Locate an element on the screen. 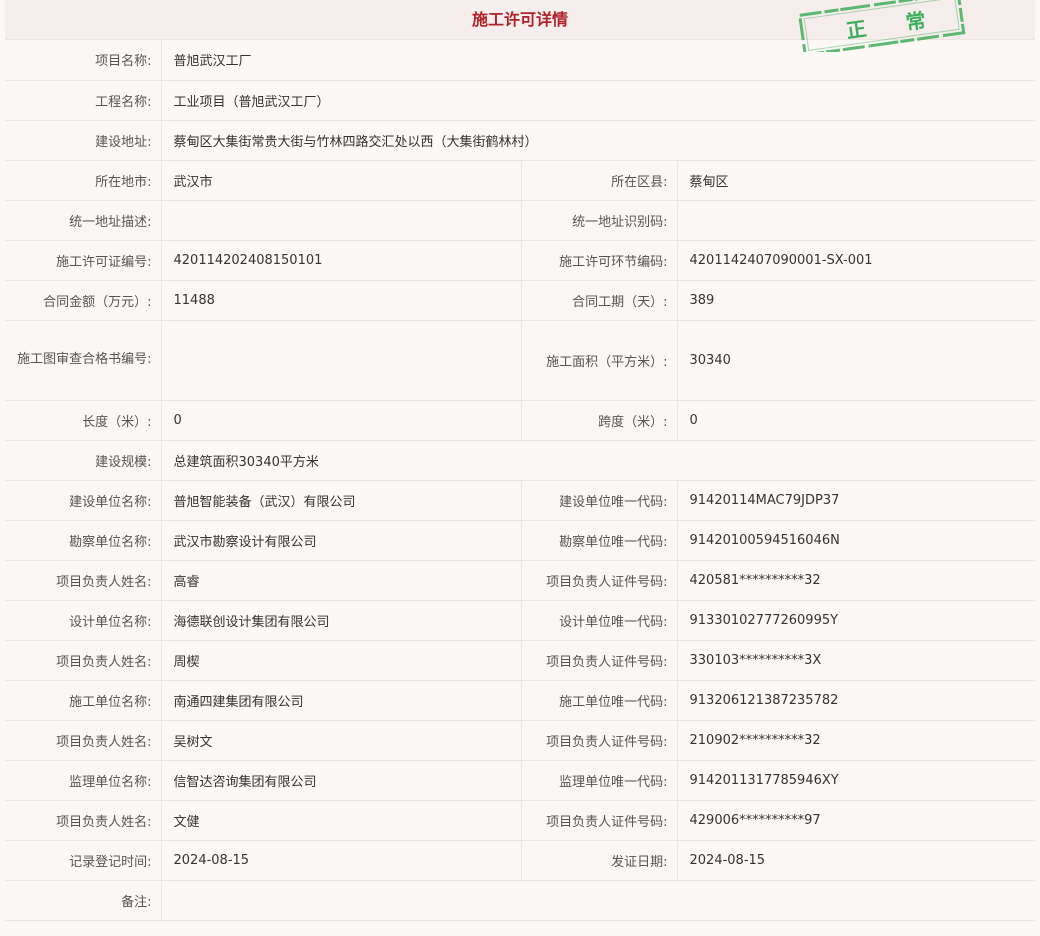  permit-link-code-value: 4201142407090001-SX-001 is located at coordinates (856, 260).